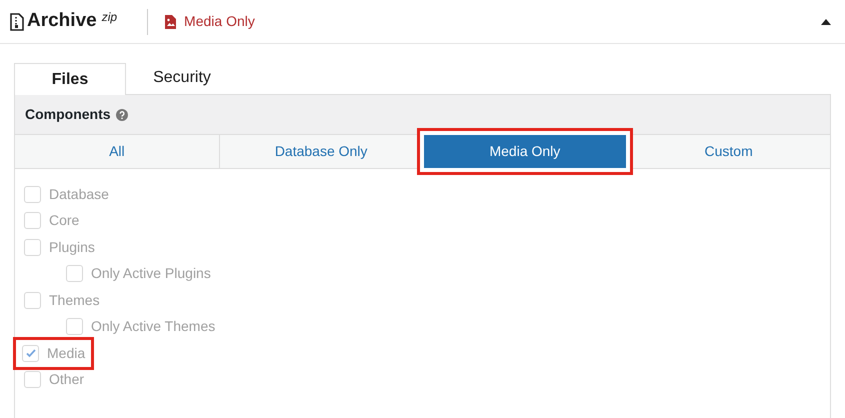  Describe the element at coordinates (219, 21) in the screenshot. I see `mode-label: Media Only` at that location.